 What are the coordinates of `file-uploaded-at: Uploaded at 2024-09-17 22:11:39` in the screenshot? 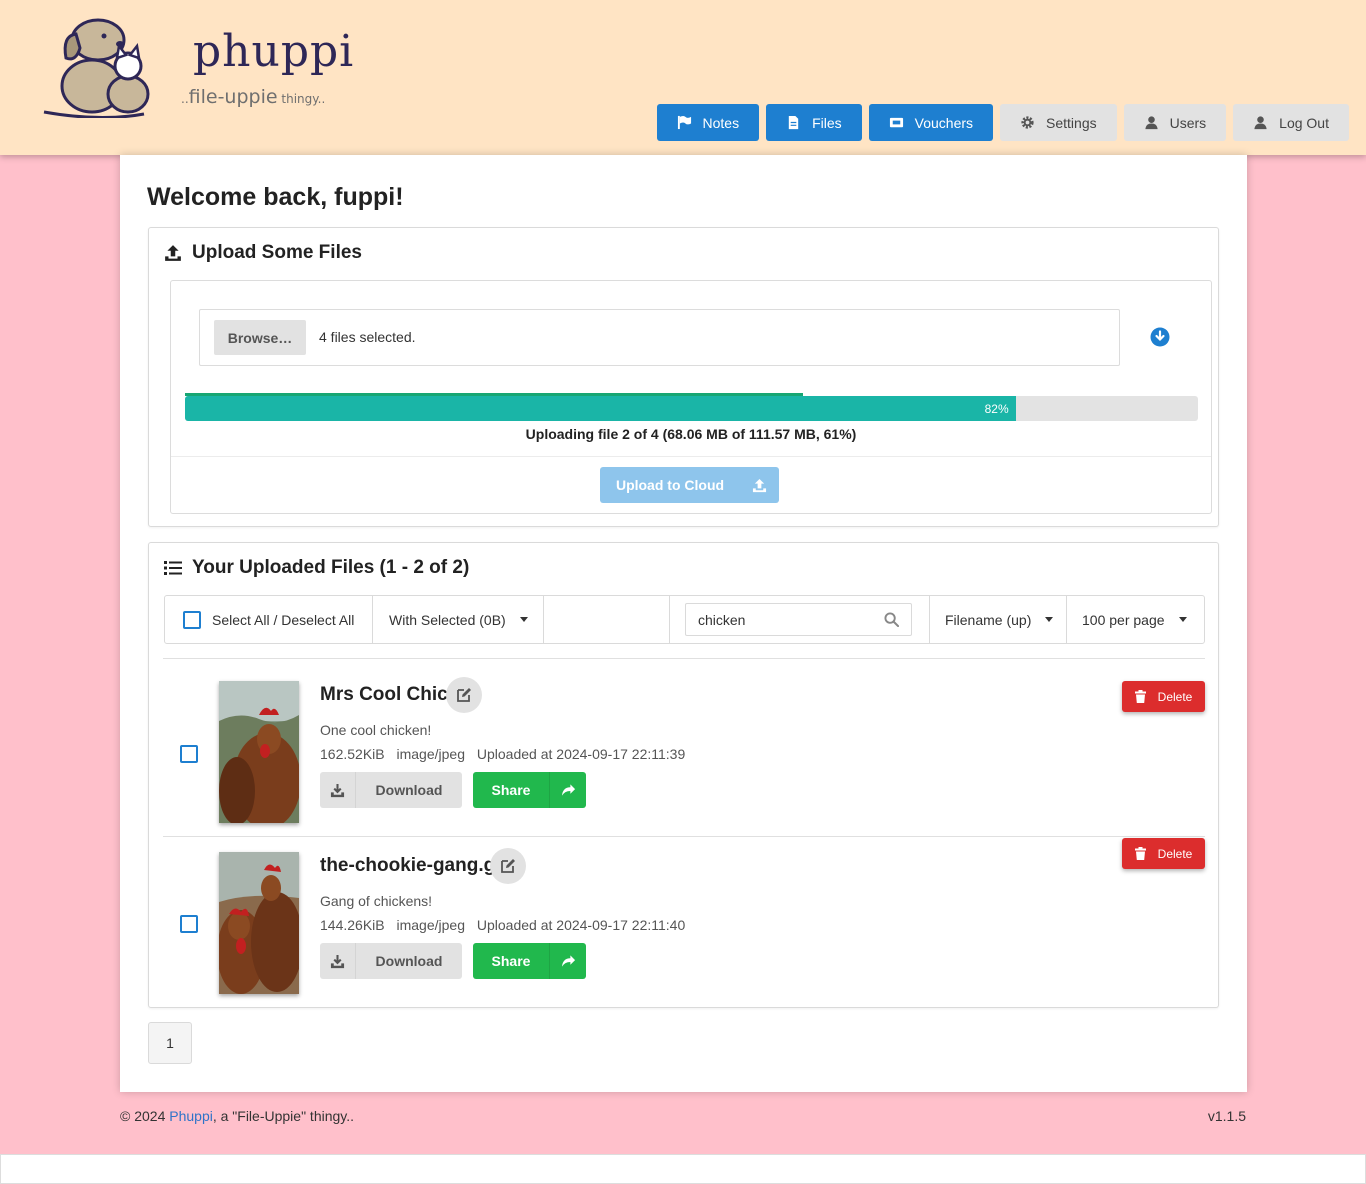 It's located at (581, 754).